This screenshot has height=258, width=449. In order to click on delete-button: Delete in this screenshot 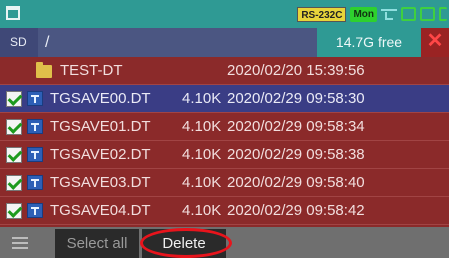, I will do `click(184, 243)`.